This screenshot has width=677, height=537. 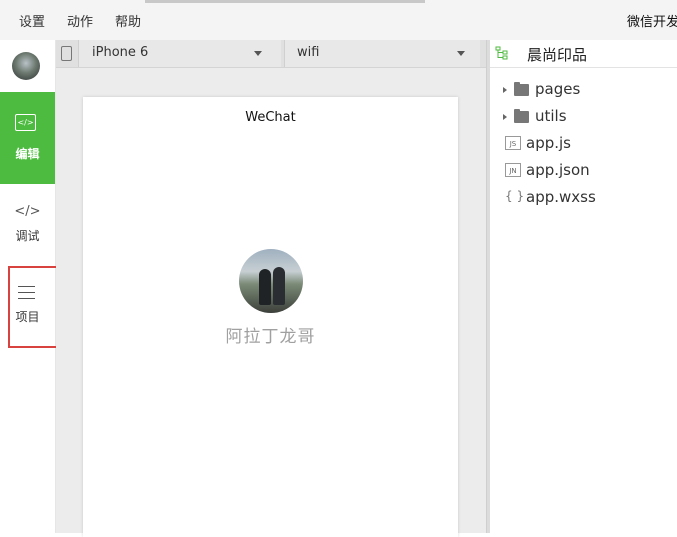 I want to click on tree-item-file: JN app.json, so click(x=583, y=172).